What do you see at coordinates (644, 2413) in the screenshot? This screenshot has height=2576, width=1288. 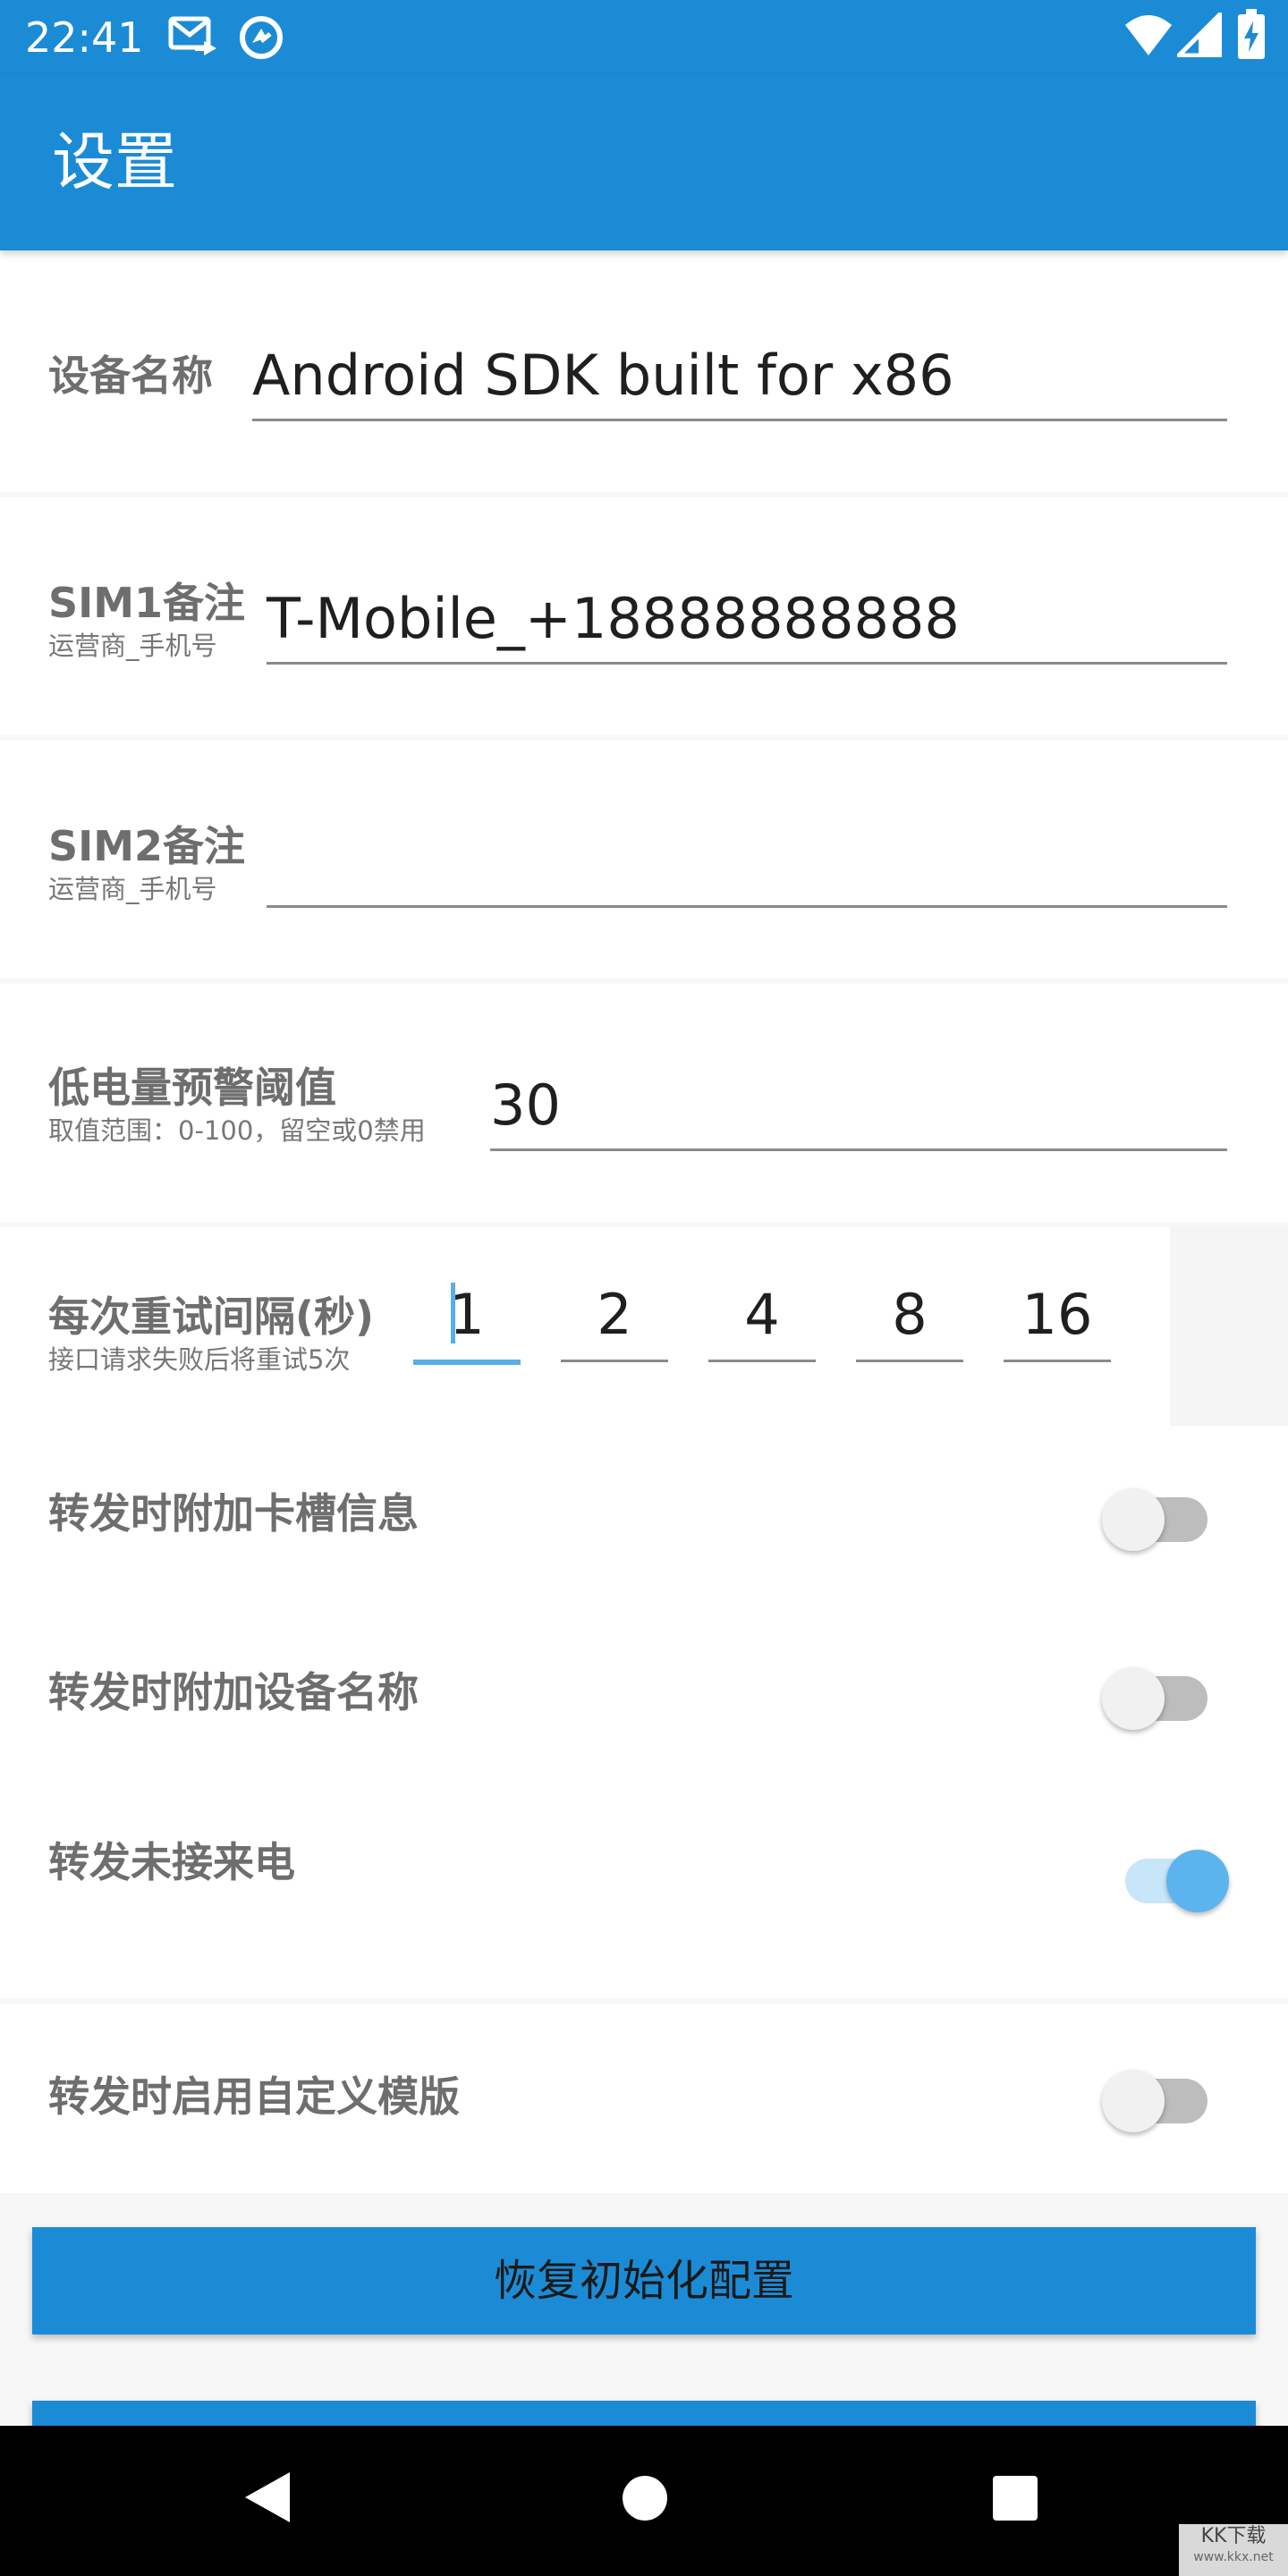 I see `next-action-button` at bounding box center [644, 2413].